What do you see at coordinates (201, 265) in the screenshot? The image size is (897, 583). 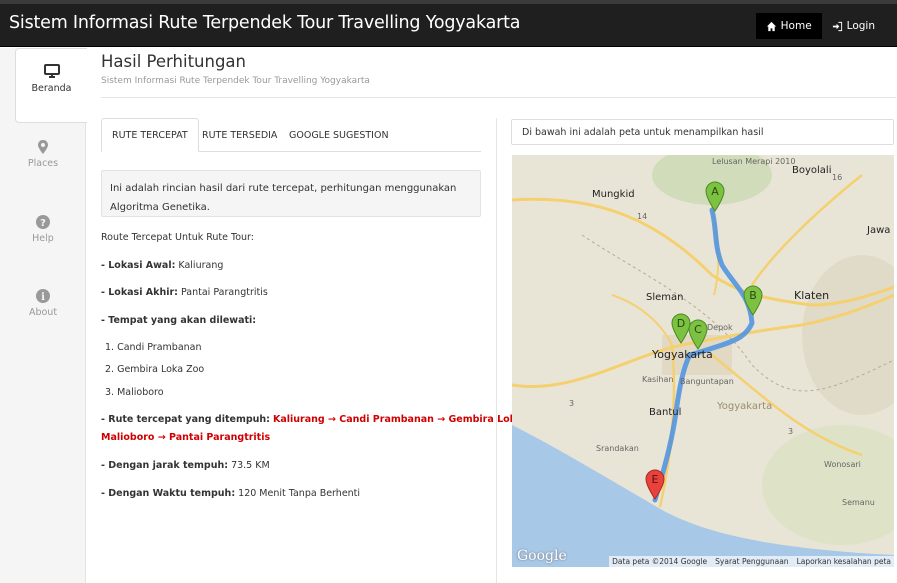 I see `start-value: Kaliurang` at bounding box center [201, 265].